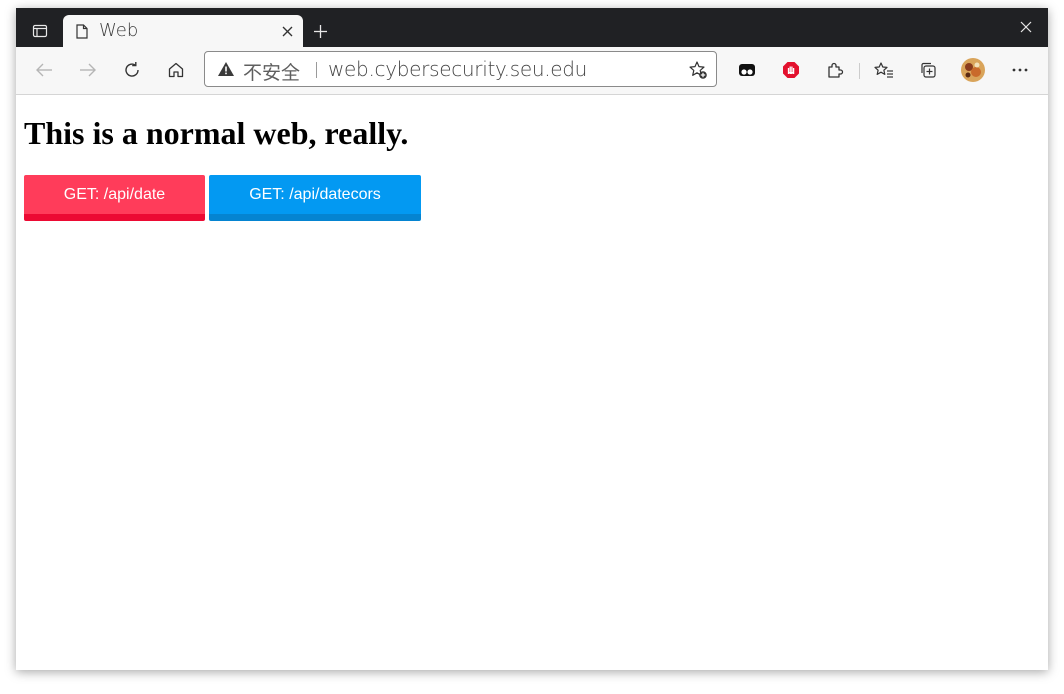  Describe the element at coordinates (216, 133) in the screenshot. I see `page-heading: This is a normal web, really.` at that location.